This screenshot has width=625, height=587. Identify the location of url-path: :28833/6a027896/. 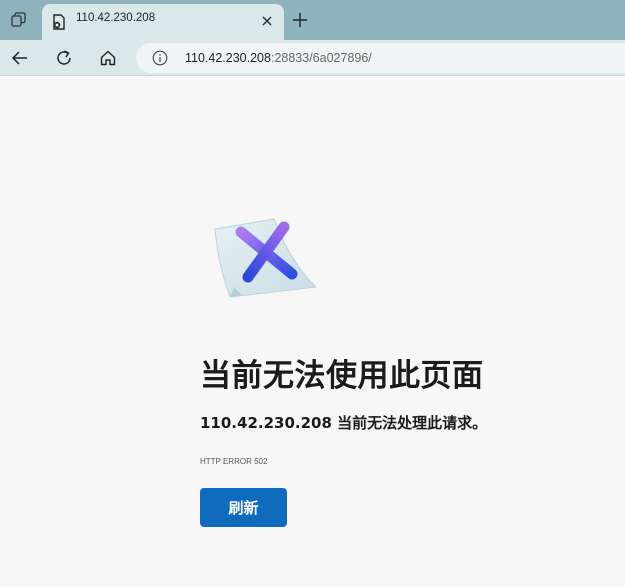
(321, 58).